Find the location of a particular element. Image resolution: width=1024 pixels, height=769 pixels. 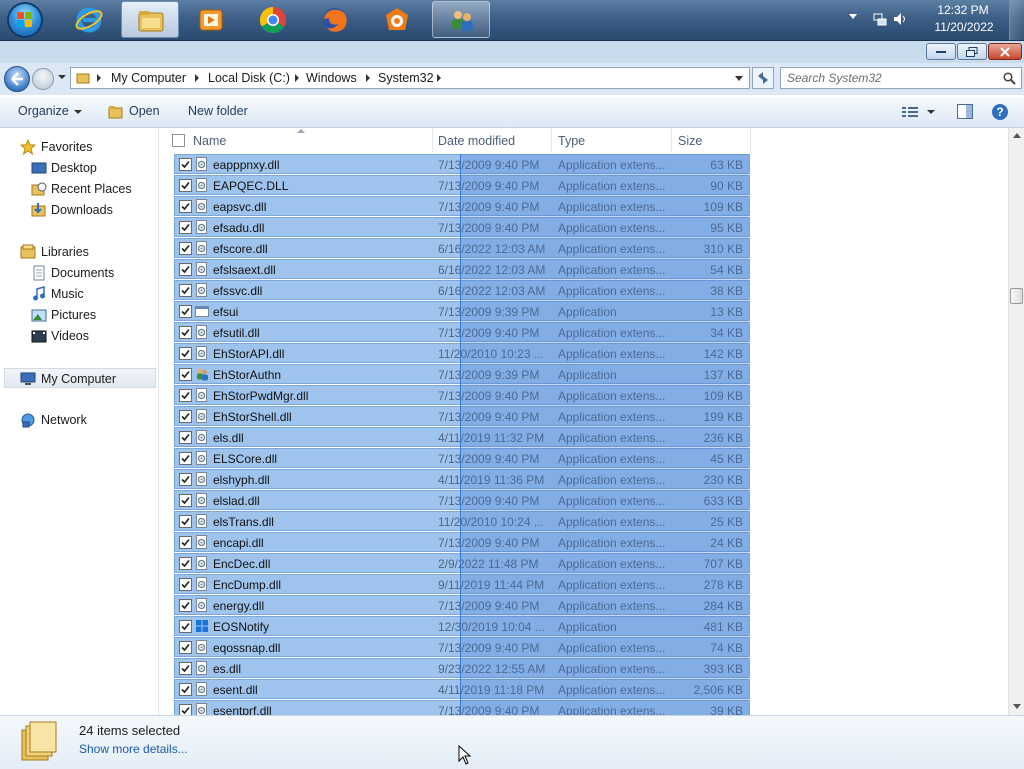

file-name: EOSNotify is located at coordinates (241, 627).